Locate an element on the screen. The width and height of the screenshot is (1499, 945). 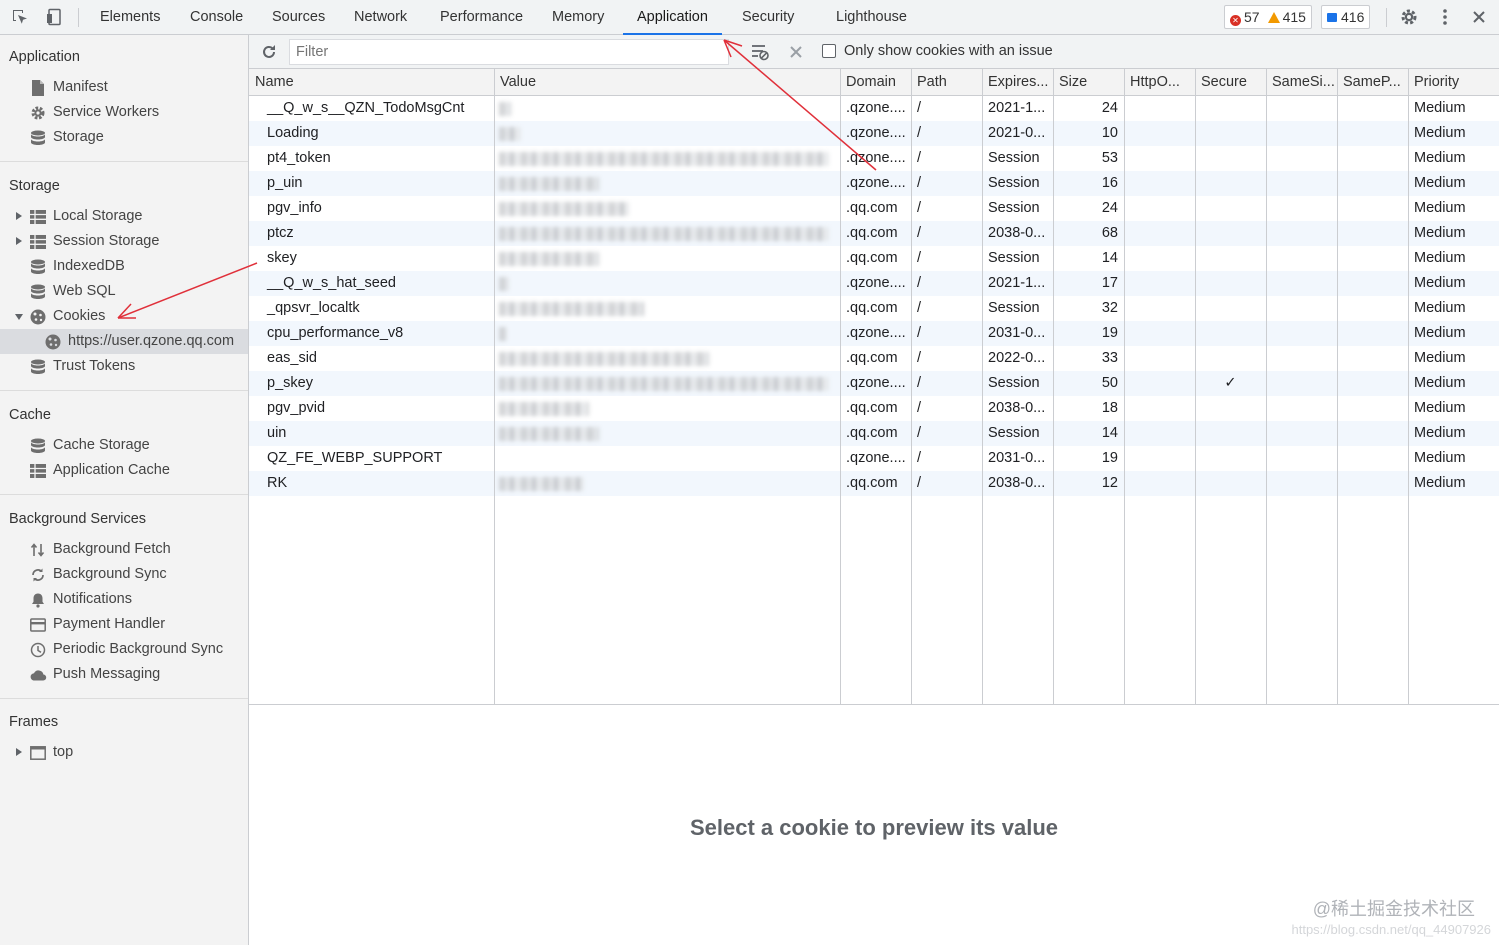
column-header-path: Path is located at coordinates (946, 82).